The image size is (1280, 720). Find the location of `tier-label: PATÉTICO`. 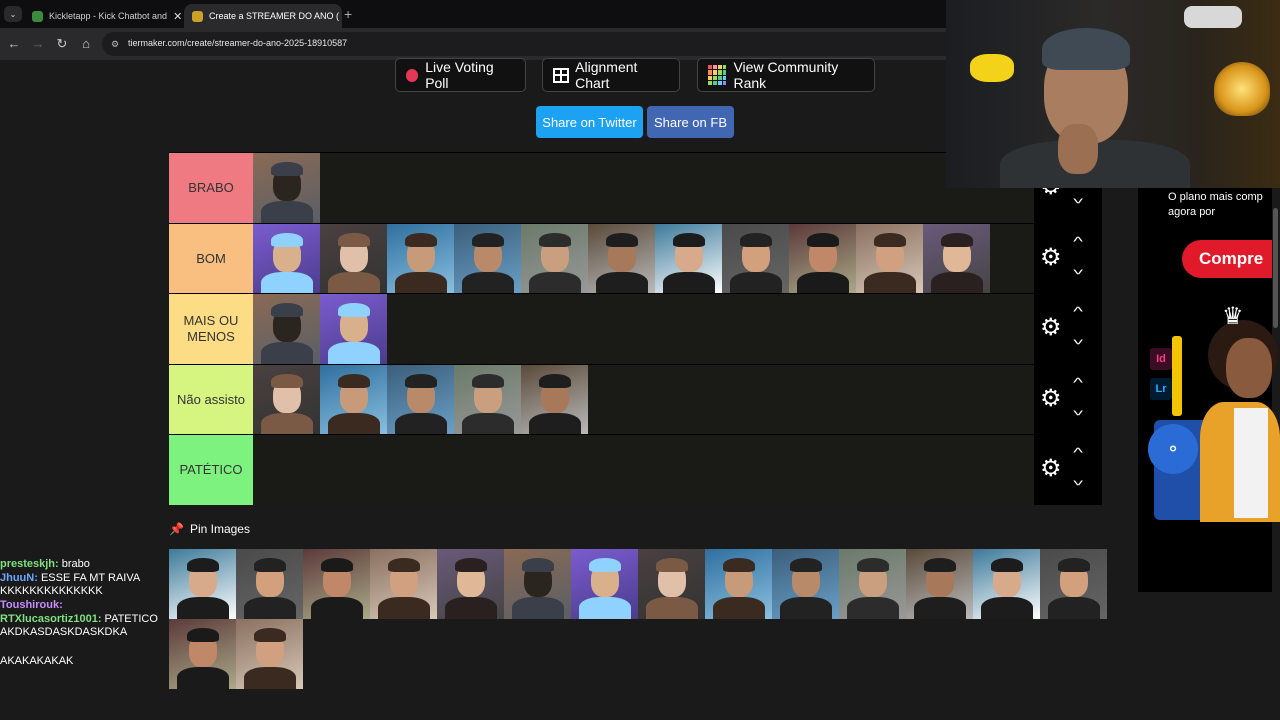

tier-label: PATÉTICO is located at coordinates (211, 470).